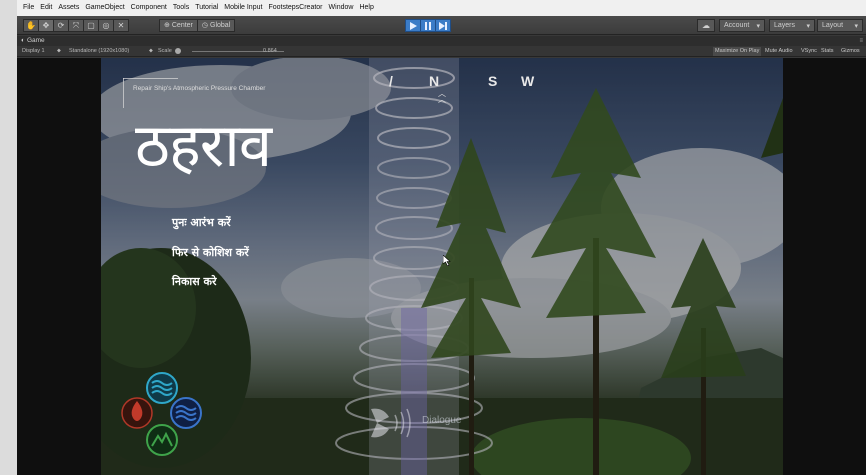  I want to click on menu-footsteps-creator: FootstepsCreator, so click(295, 8).